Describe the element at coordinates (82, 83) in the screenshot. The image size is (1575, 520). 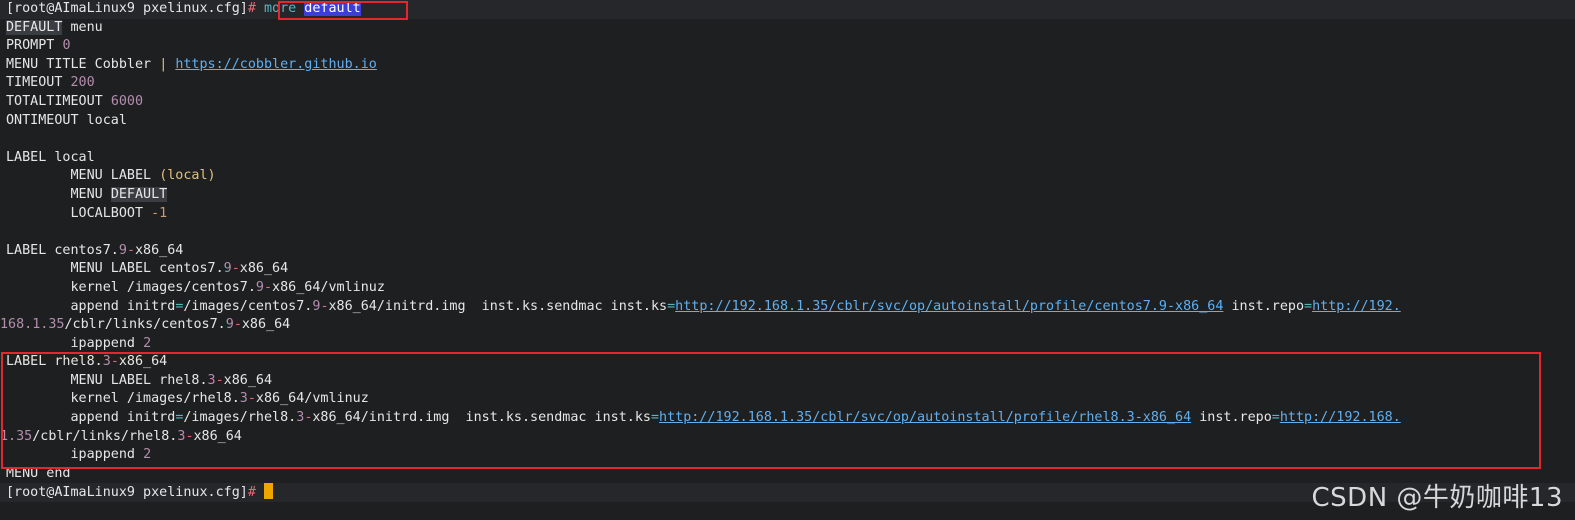
I see `number-value: 200` at that location.